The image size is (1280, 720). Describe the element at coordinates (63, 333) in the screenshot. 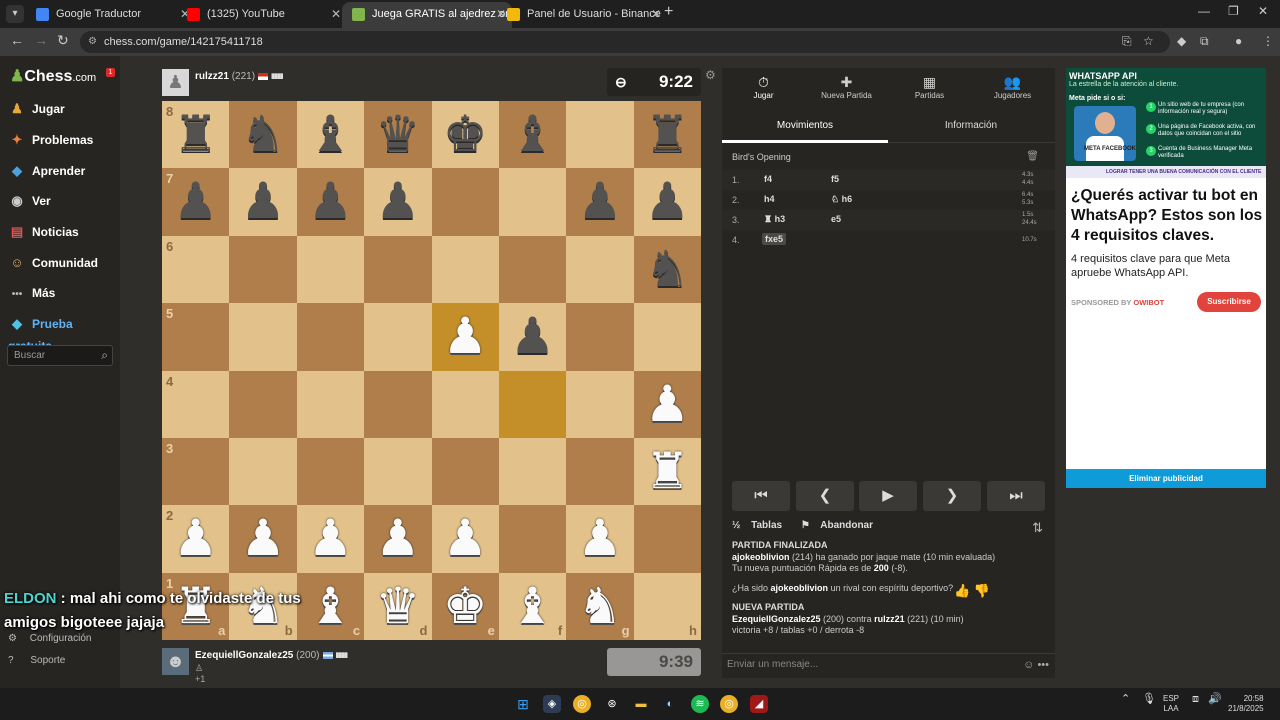

I see `sidebar-item-trial: ◆Prueba gratuita` at that location.